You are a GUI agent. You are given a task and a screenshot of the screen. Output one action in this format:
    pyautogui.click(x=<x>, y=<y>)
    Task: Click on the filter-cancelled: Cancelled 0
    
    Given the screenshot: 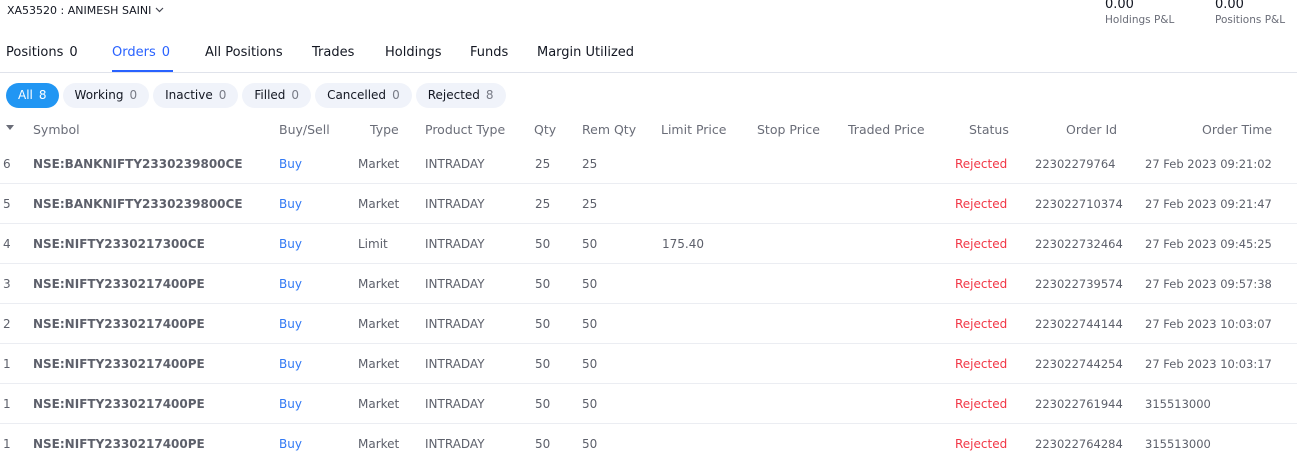 What is the action you would take?
    pyautogui.click(x=363, y=95)
    